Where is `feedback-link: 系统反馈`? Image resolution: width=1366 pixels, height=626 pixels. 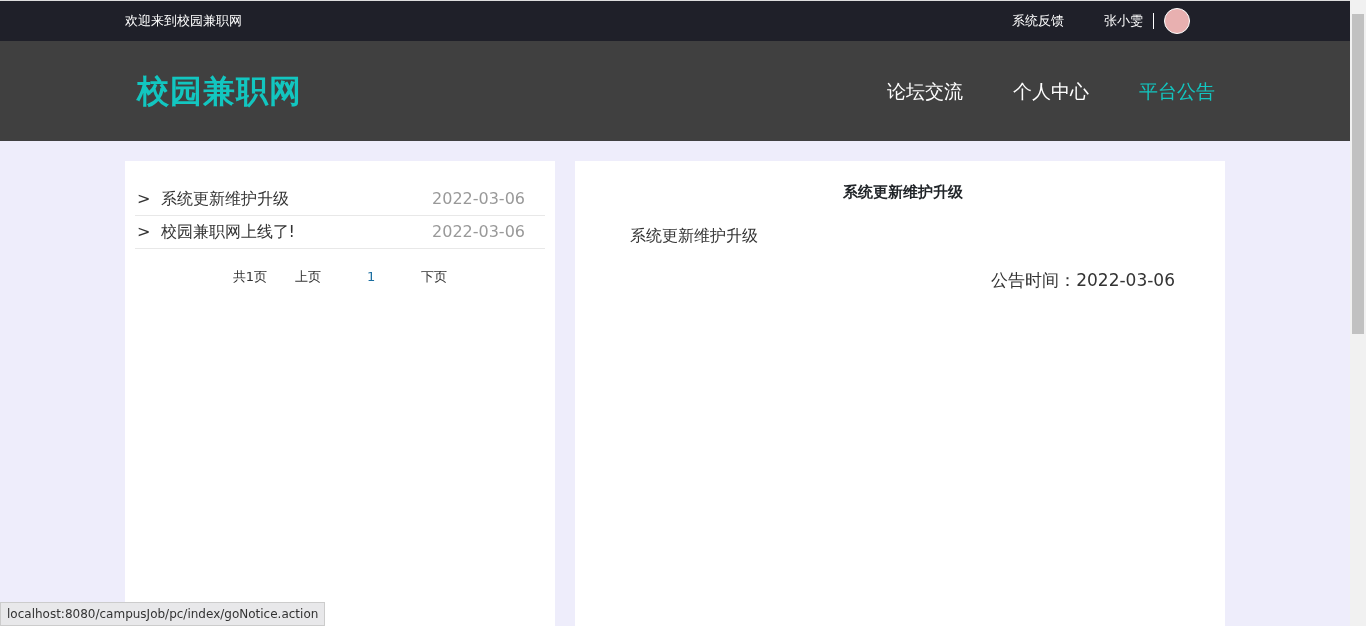
feedback-link: 系统反馈 is located at coordinates (1038, 21).